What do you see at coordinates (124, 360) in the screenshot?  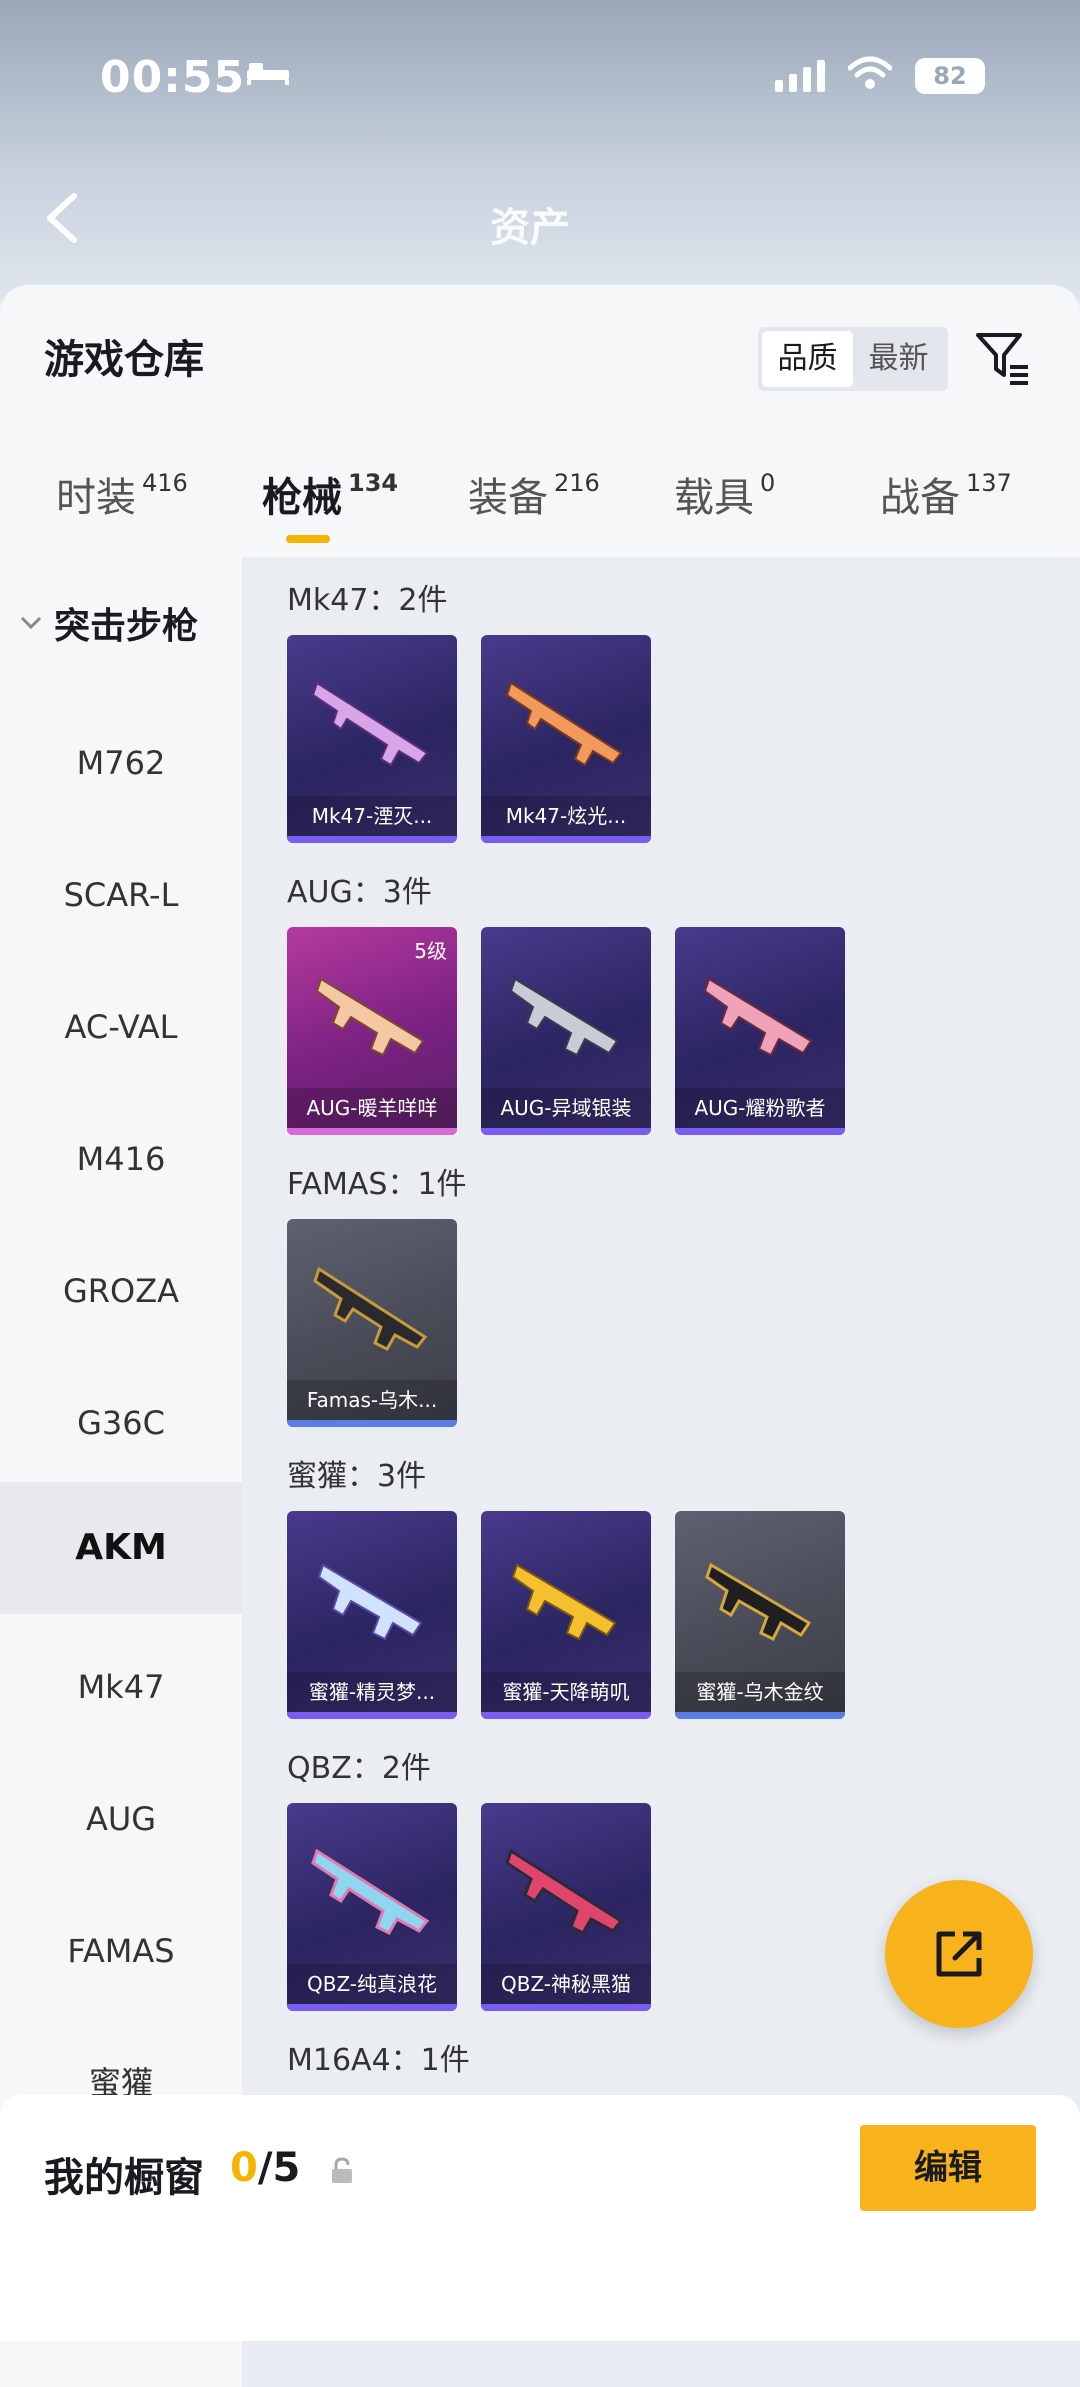 I see `page-title: 游戏仓库` at bounding box center [124, 360].